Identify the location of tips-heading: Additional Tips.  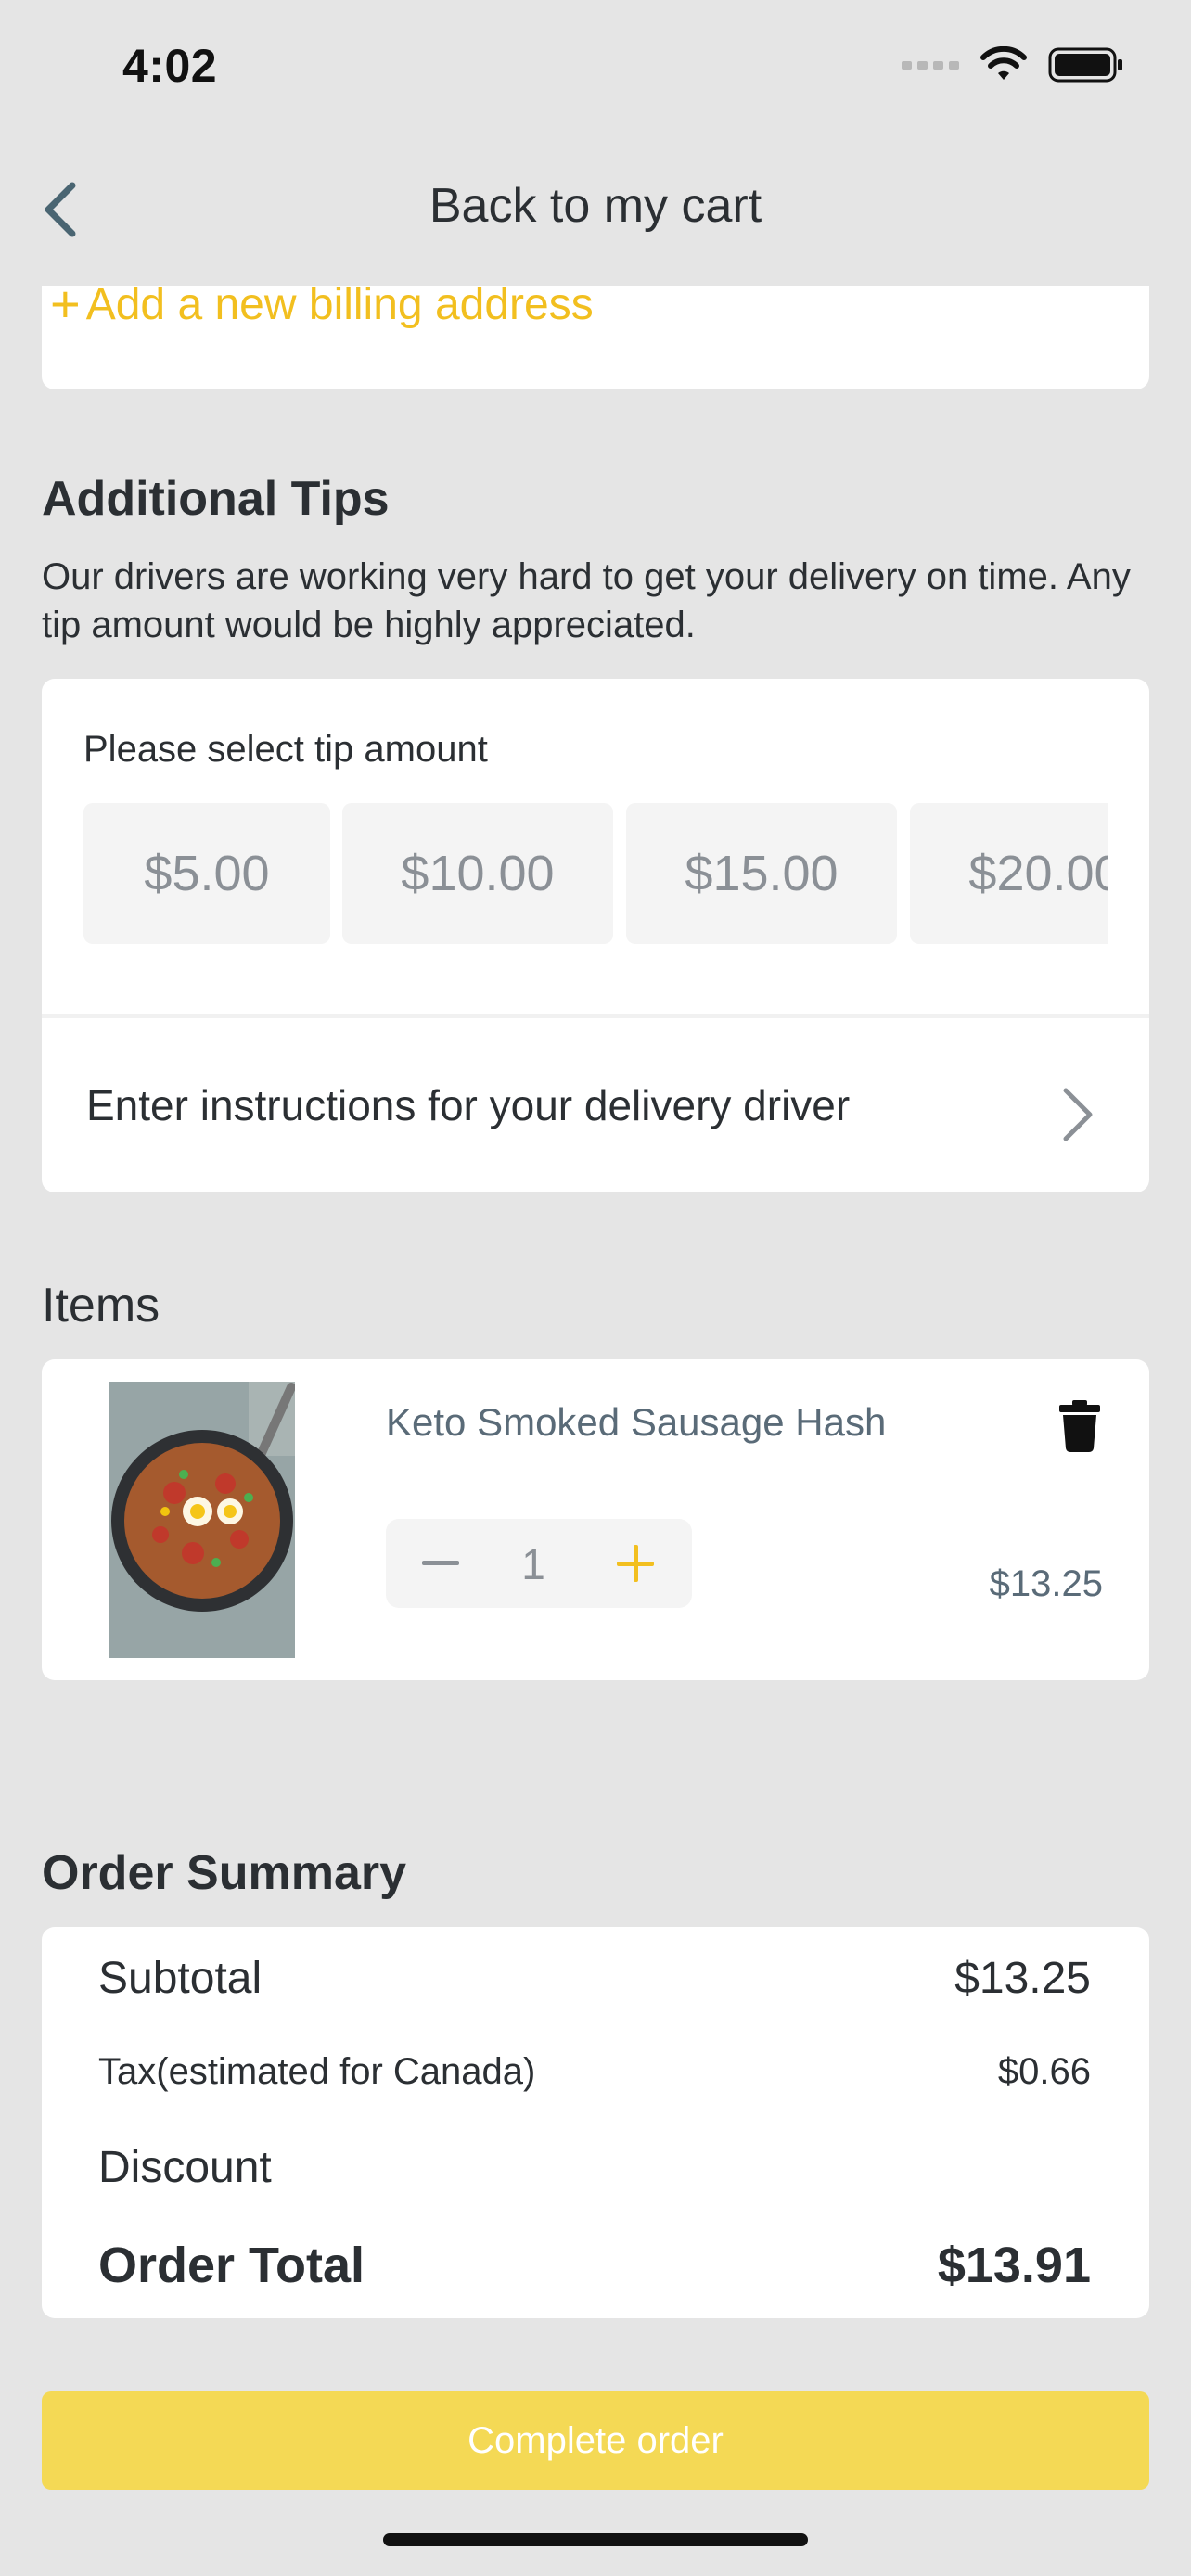
(216, 499).